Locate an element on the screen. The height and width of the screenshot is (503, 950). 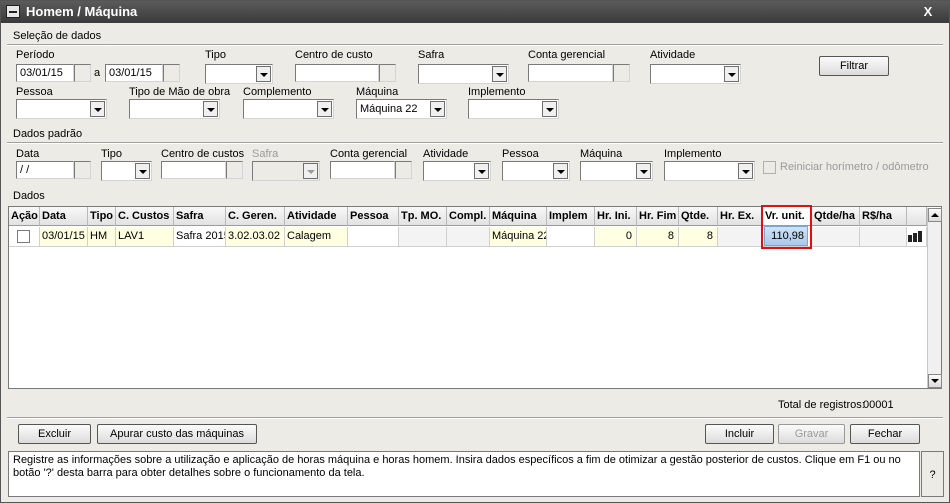
table-row-data-cell: 03/01/15 is located at coordinates (64, 237).